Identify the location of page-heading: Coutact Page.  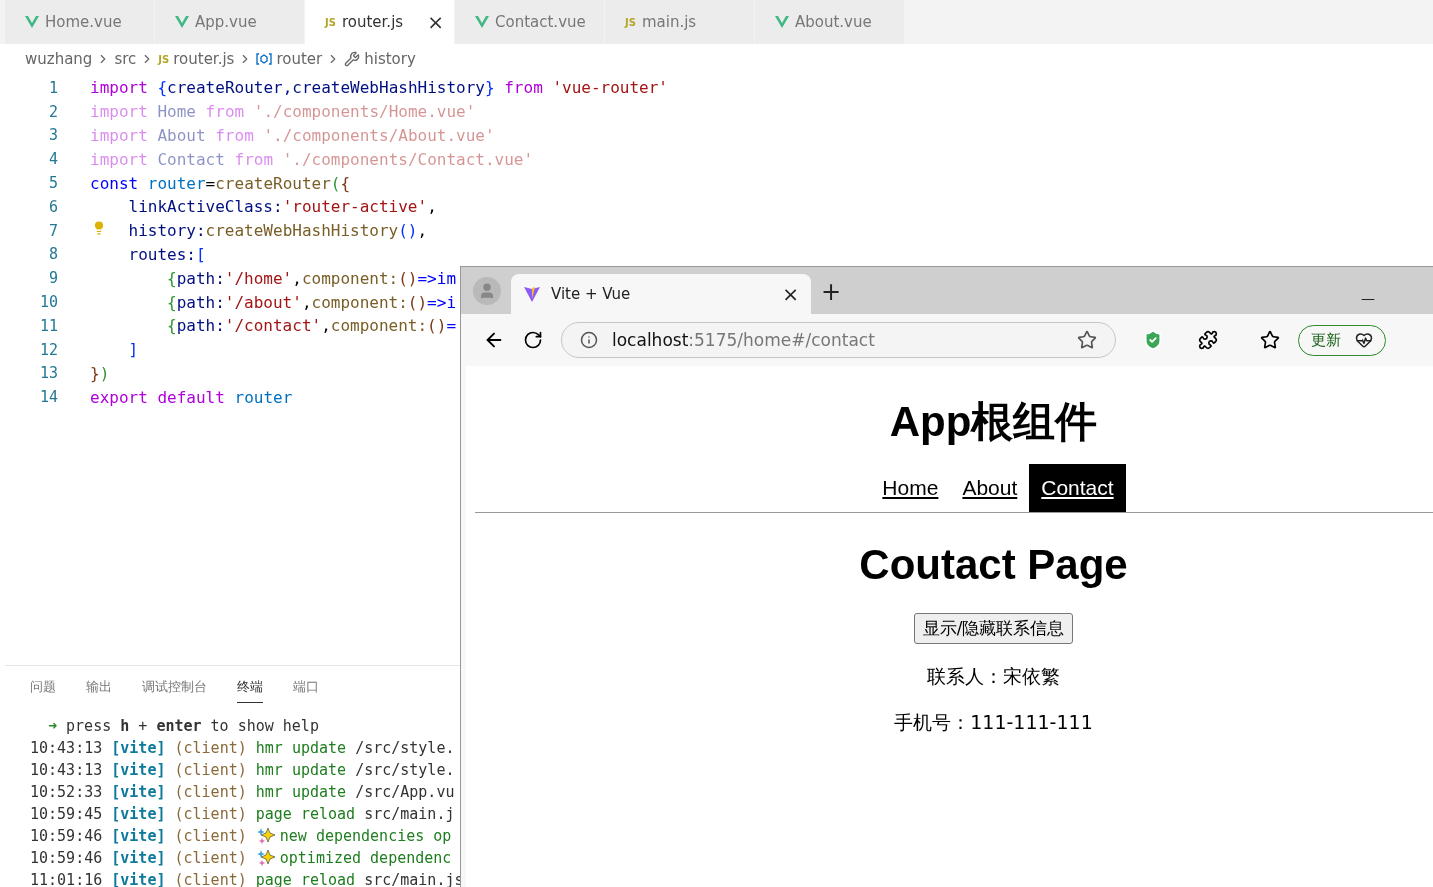
(993, 565).